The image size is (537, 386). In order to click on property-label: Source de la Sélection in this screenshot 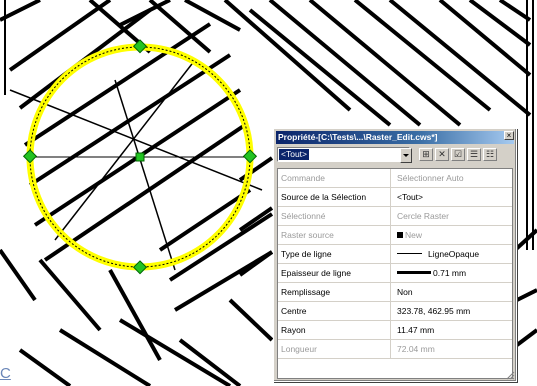, I will do `click(334, 197)`.